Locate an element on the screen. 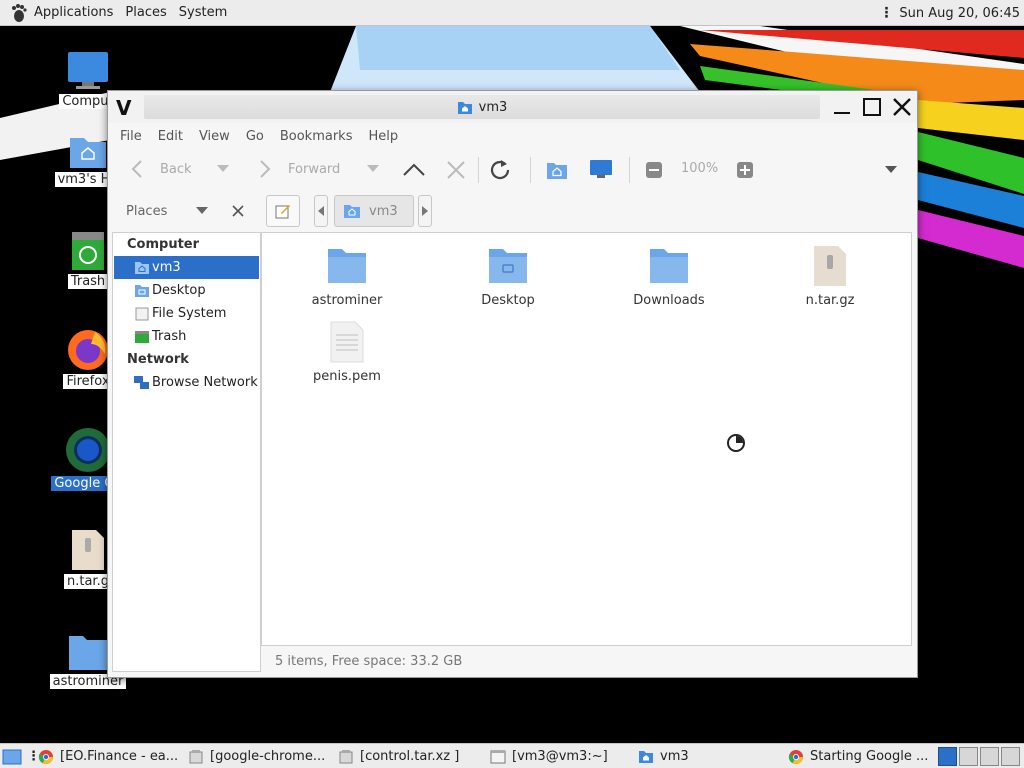  toolbar-overflow-button is located at coordinates (891, 170).